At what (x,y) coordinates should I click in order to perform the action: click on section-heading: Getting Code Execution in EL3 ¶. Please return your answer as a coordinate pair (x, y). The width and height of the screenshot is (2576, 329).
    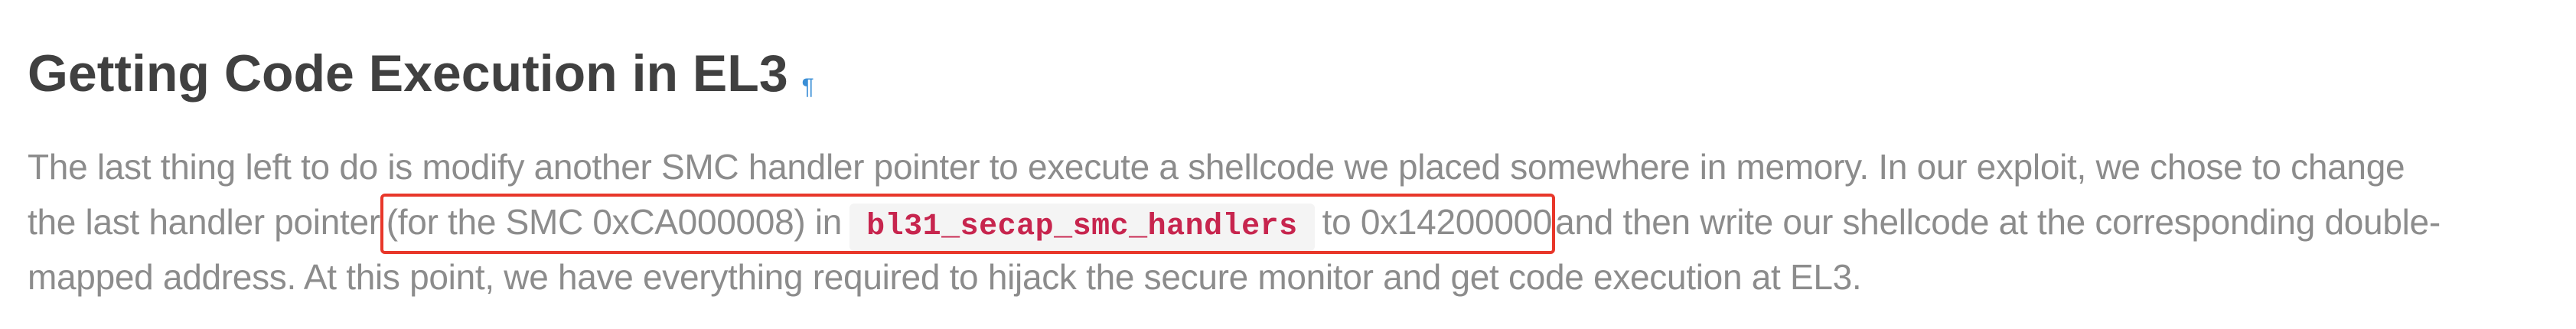
    Looking at the image, I should click on (421, 79).